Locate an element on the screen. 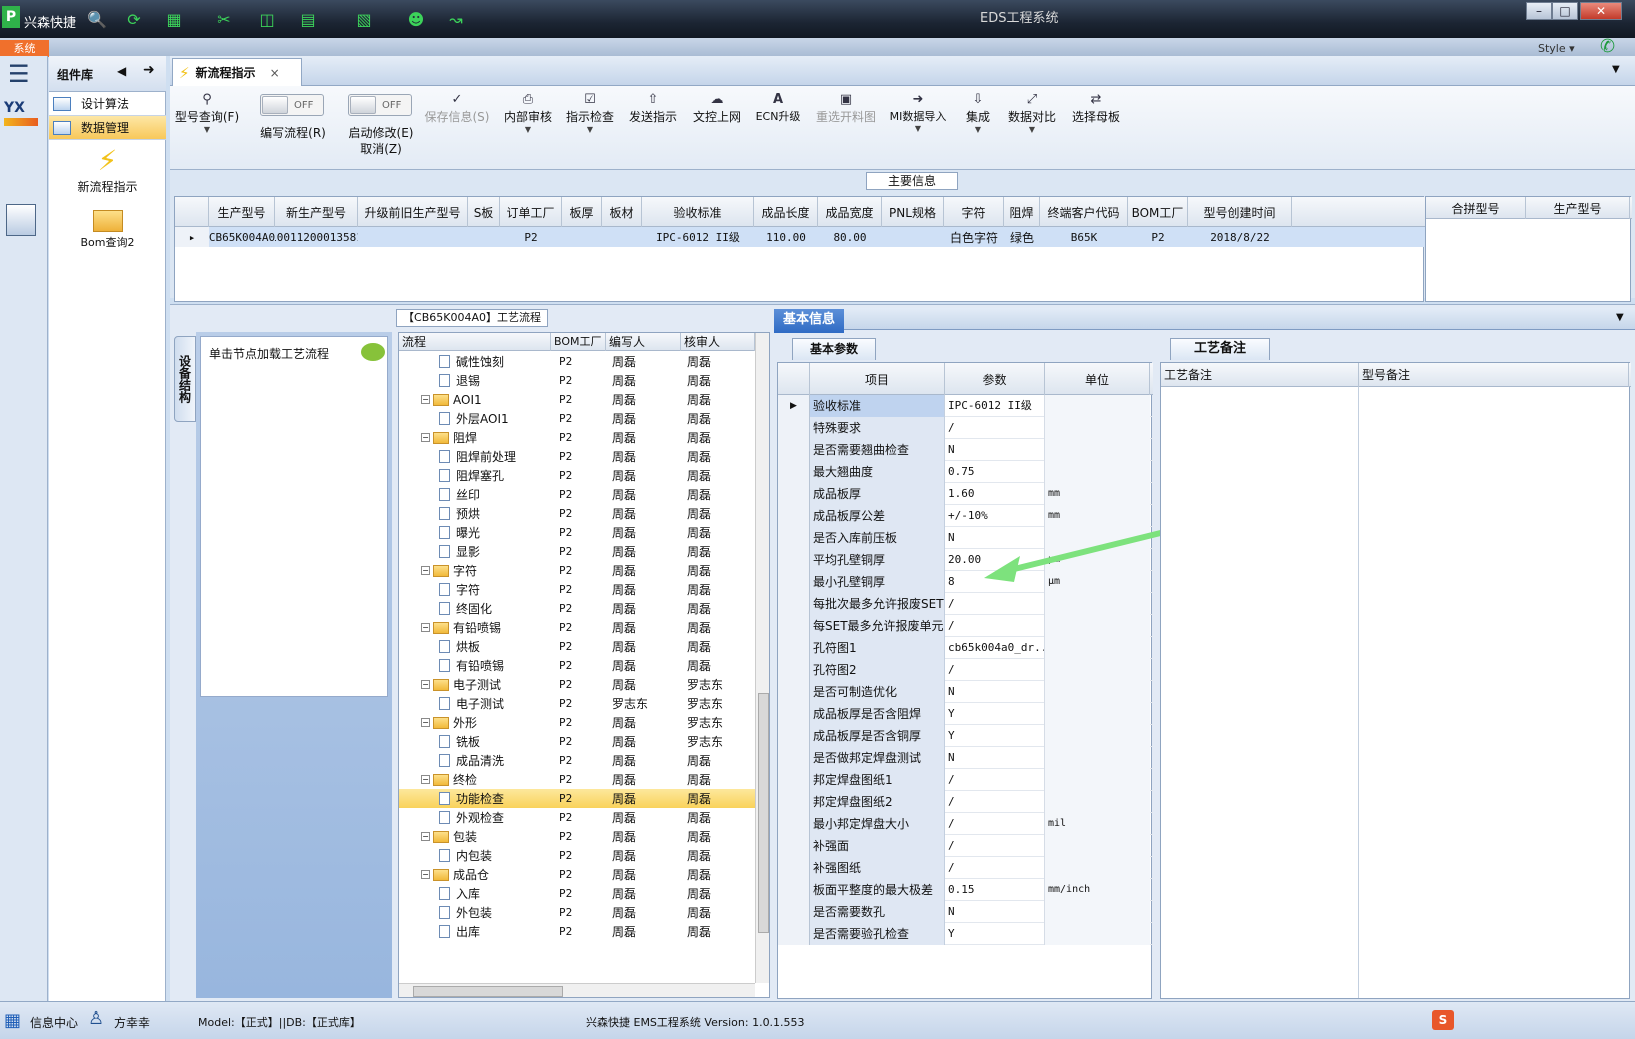  table-cell: P2 is located at coordinates (531, 237).